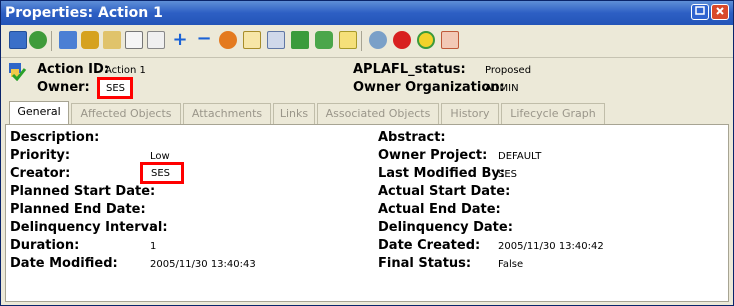 The image size is (734, 306). What do you see at coordinates (84, 13) in the screenshot?
I see `window-title: Properties: Action 1` at bounding box center [84, 13].